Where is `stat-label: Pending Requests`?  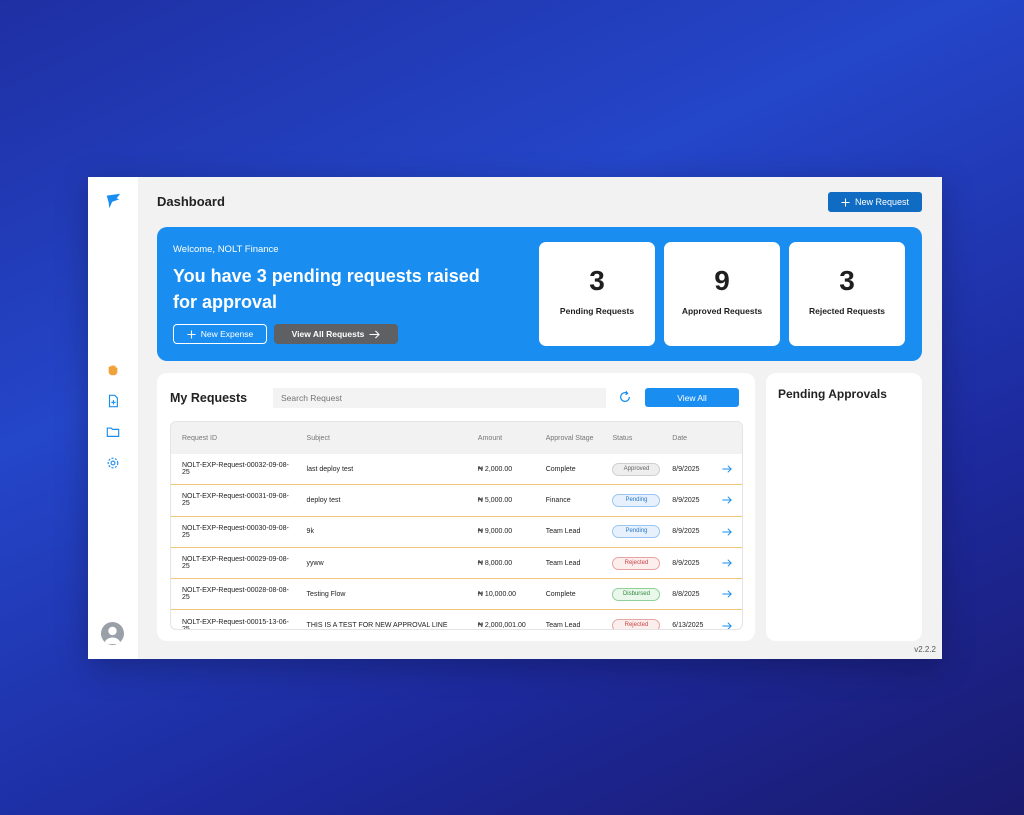
stat-label: Pending Requests is located at coordinates (597, 311).